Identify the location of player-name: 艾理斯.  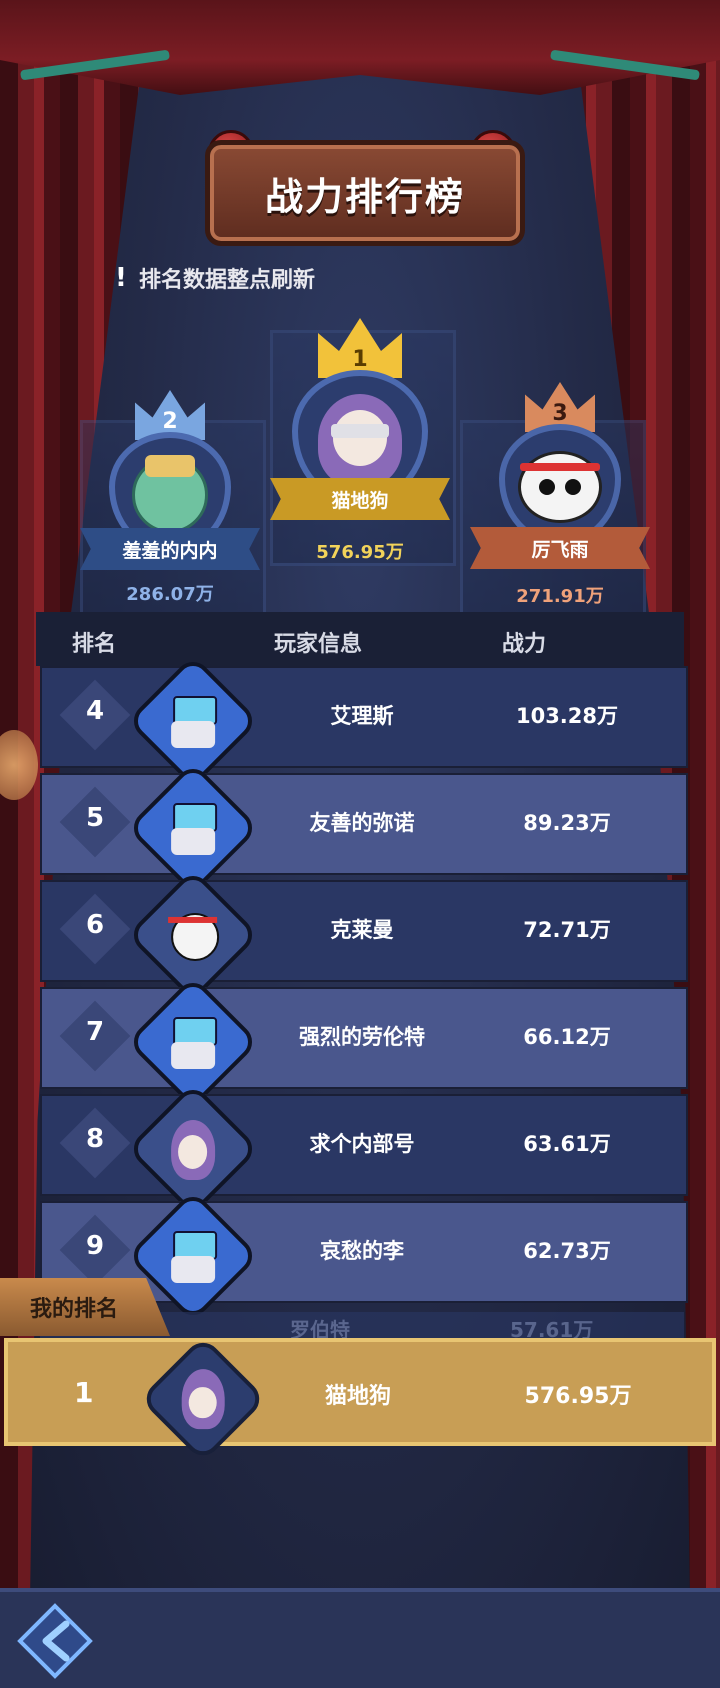
(362, 716).